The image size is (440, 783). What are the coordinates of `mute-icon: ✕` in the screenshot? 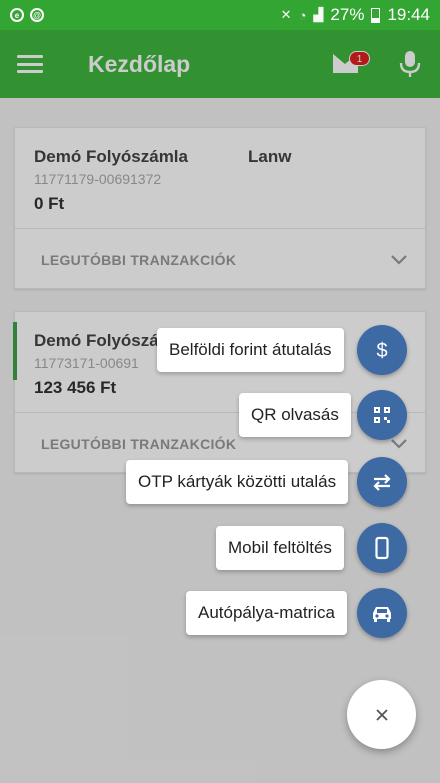 It's located at (286, 14).